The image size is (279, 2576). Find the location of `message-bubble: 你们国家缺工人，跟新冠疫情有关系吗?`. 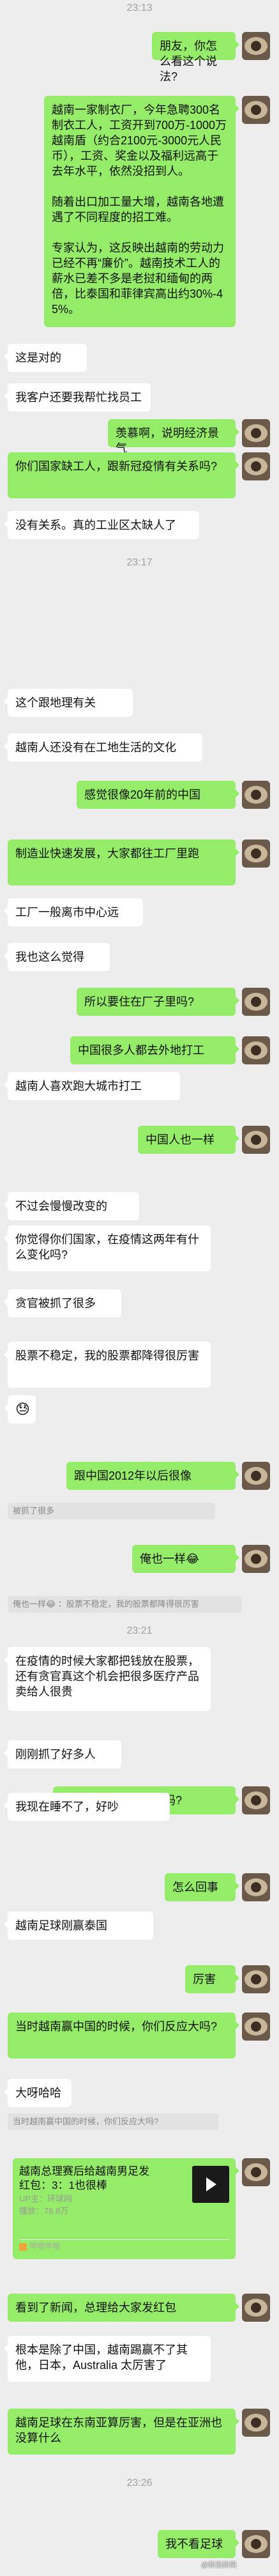

message-bubble: 你们国家缺工人，跟新冠疫情有关系吗? is located at coordinates (123, 475).